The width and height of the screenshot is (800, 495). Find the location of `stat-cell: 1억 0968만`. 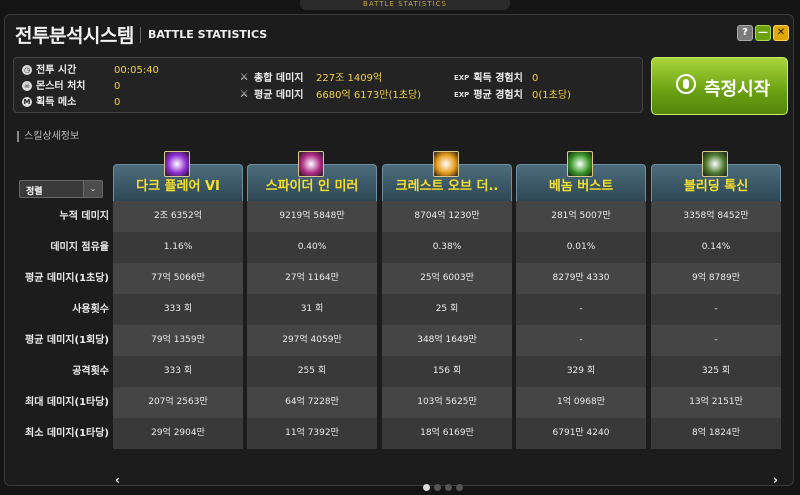

stat-cell: 1억 0968만 is located at coordinates (581, 402).